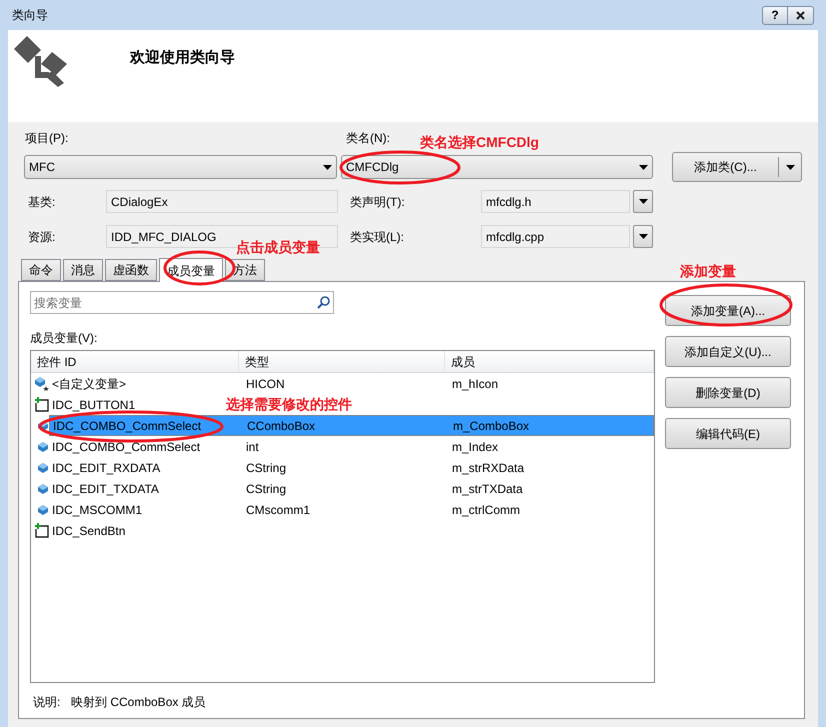  I want to click on selected-list-row: IDC_COMBO_CommSelect CComboBox m_ComboBox, so click(351, 425).